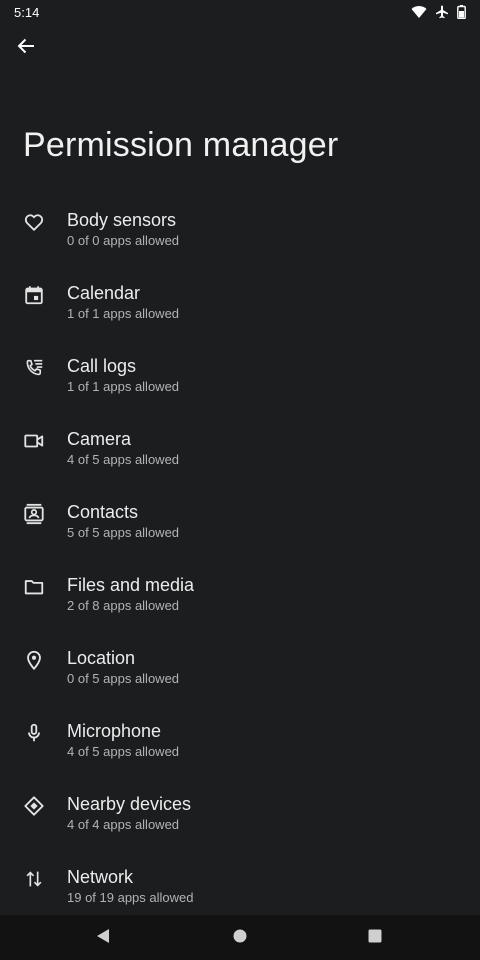 Image resolution: width=480 pixels, height=960 pixels. I want to click on home-circle-icon, so click(240, 938).